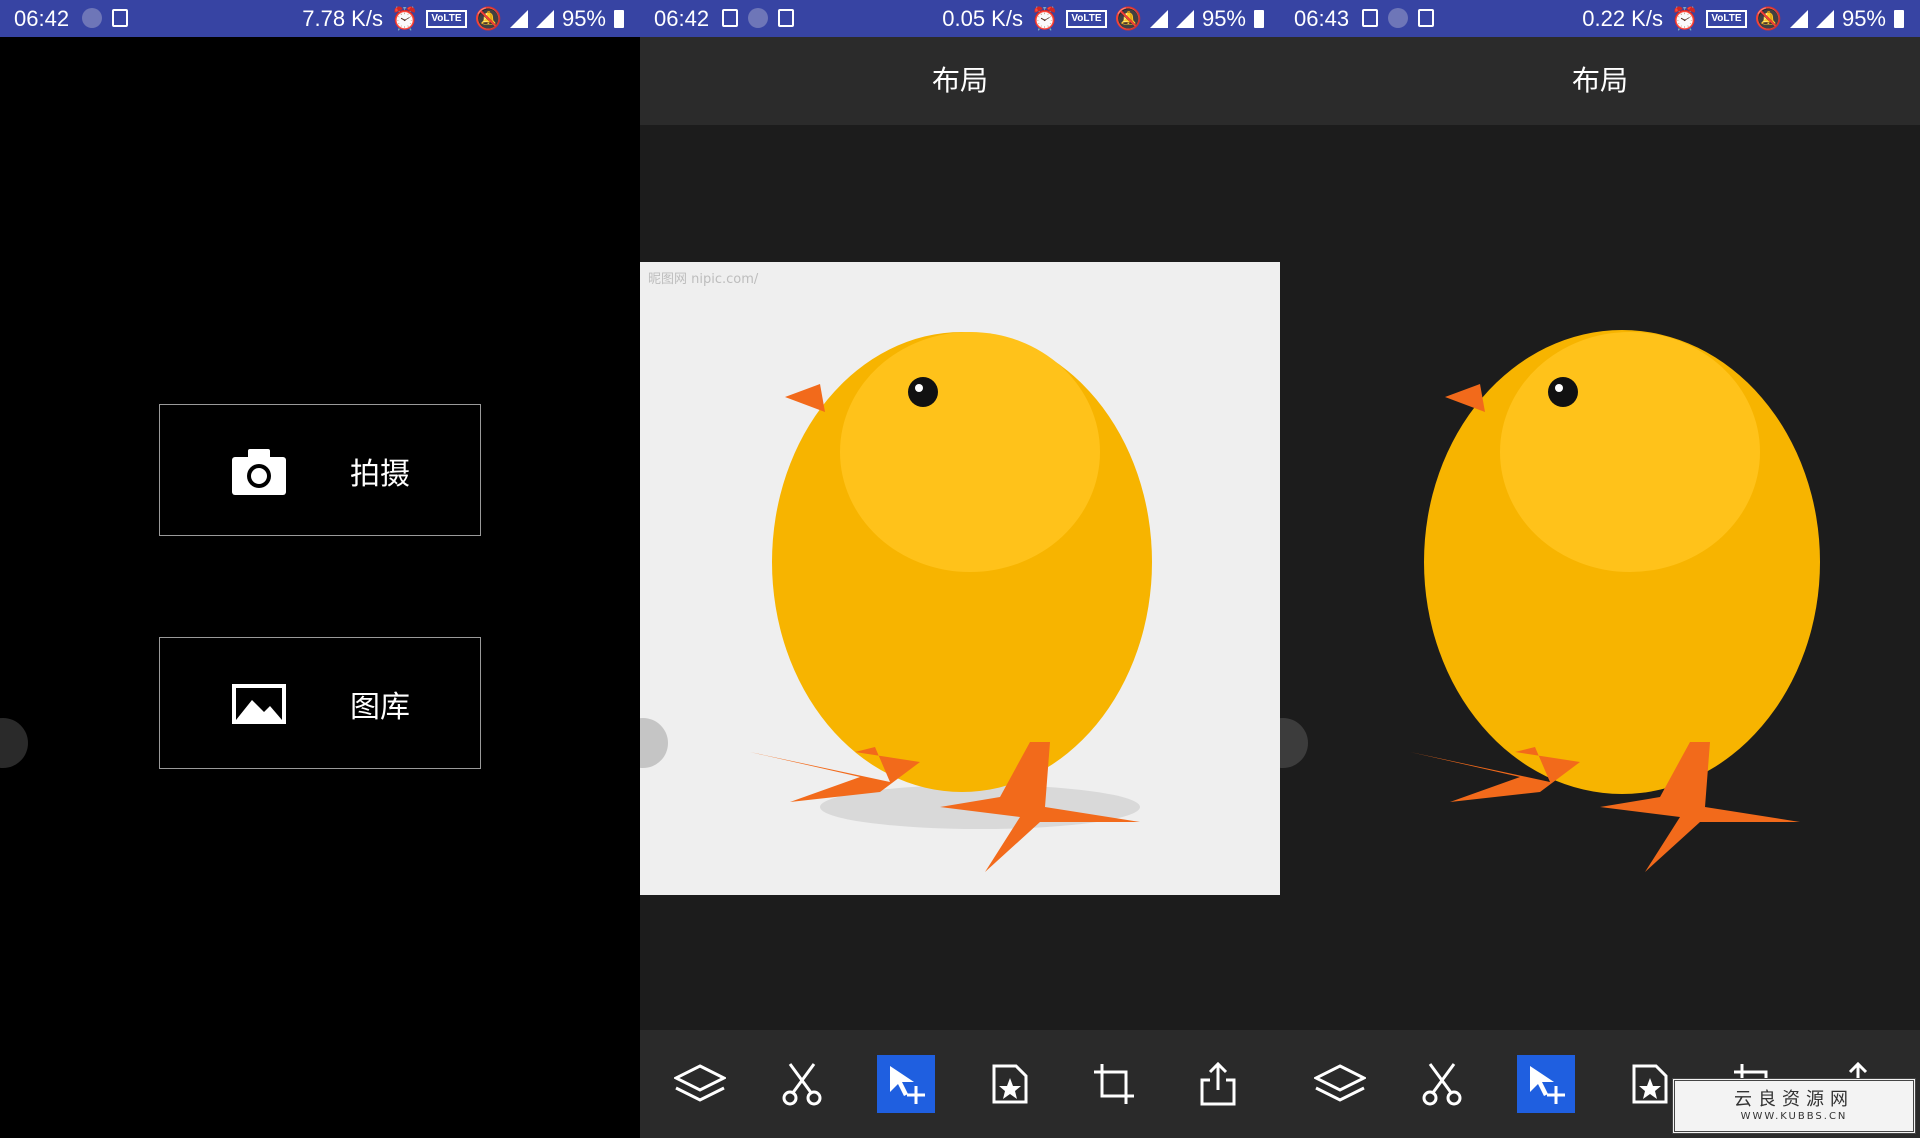  What do you see at coordinates (1322, 18) in the screenshot?
I see `status-time: 06:43` at bounding box center [1322, 18].